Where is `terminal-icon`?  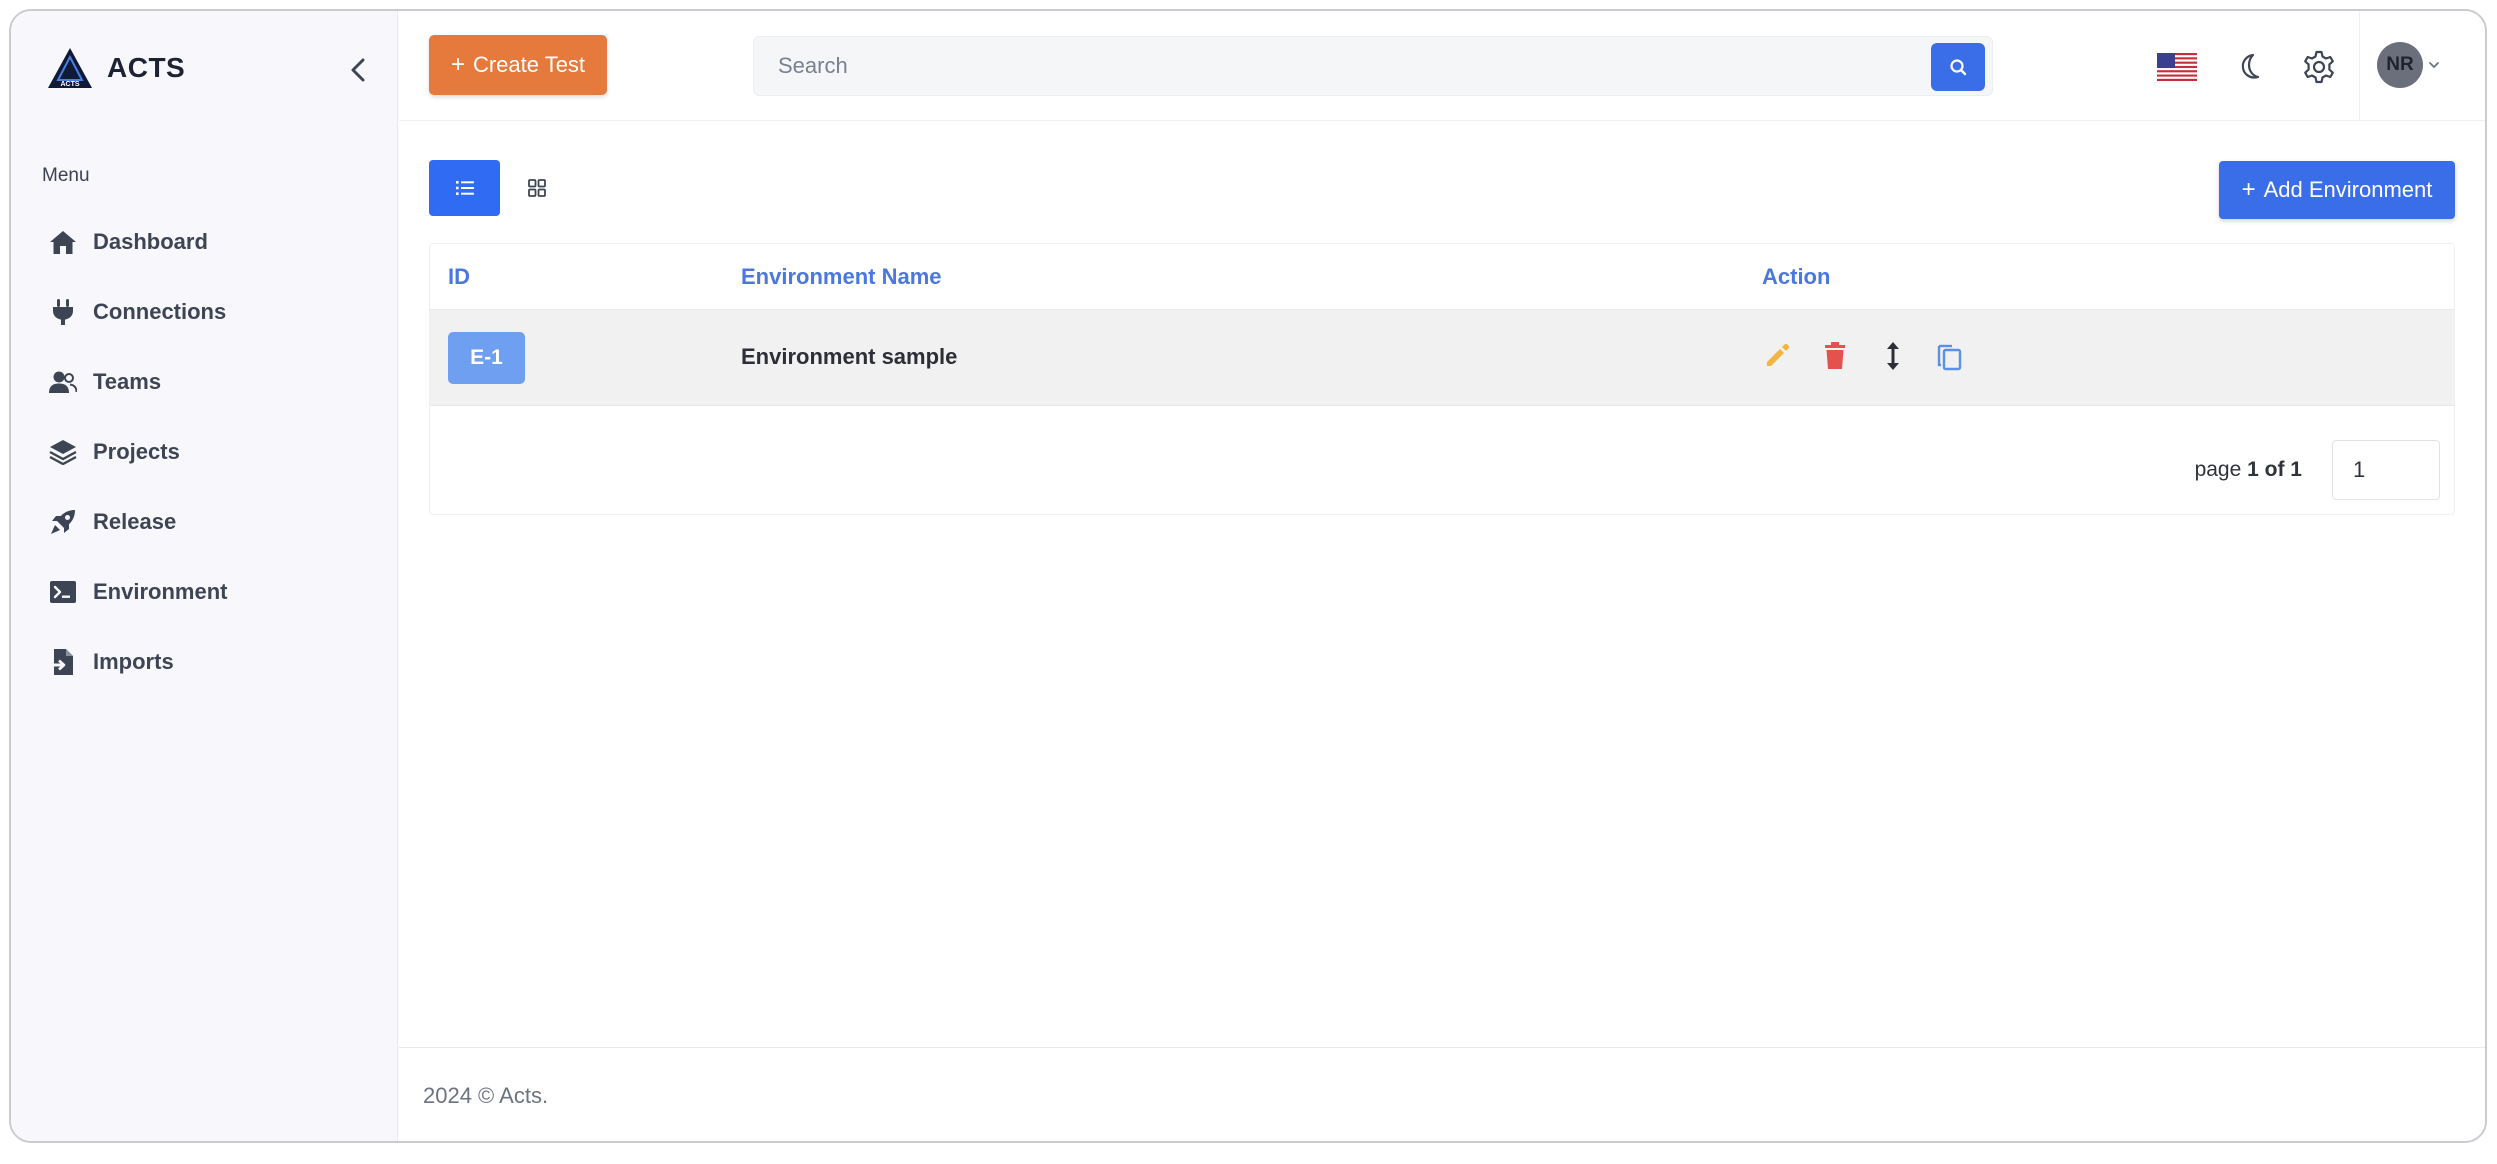
terminal-icon is located at coordinates (63, 592).